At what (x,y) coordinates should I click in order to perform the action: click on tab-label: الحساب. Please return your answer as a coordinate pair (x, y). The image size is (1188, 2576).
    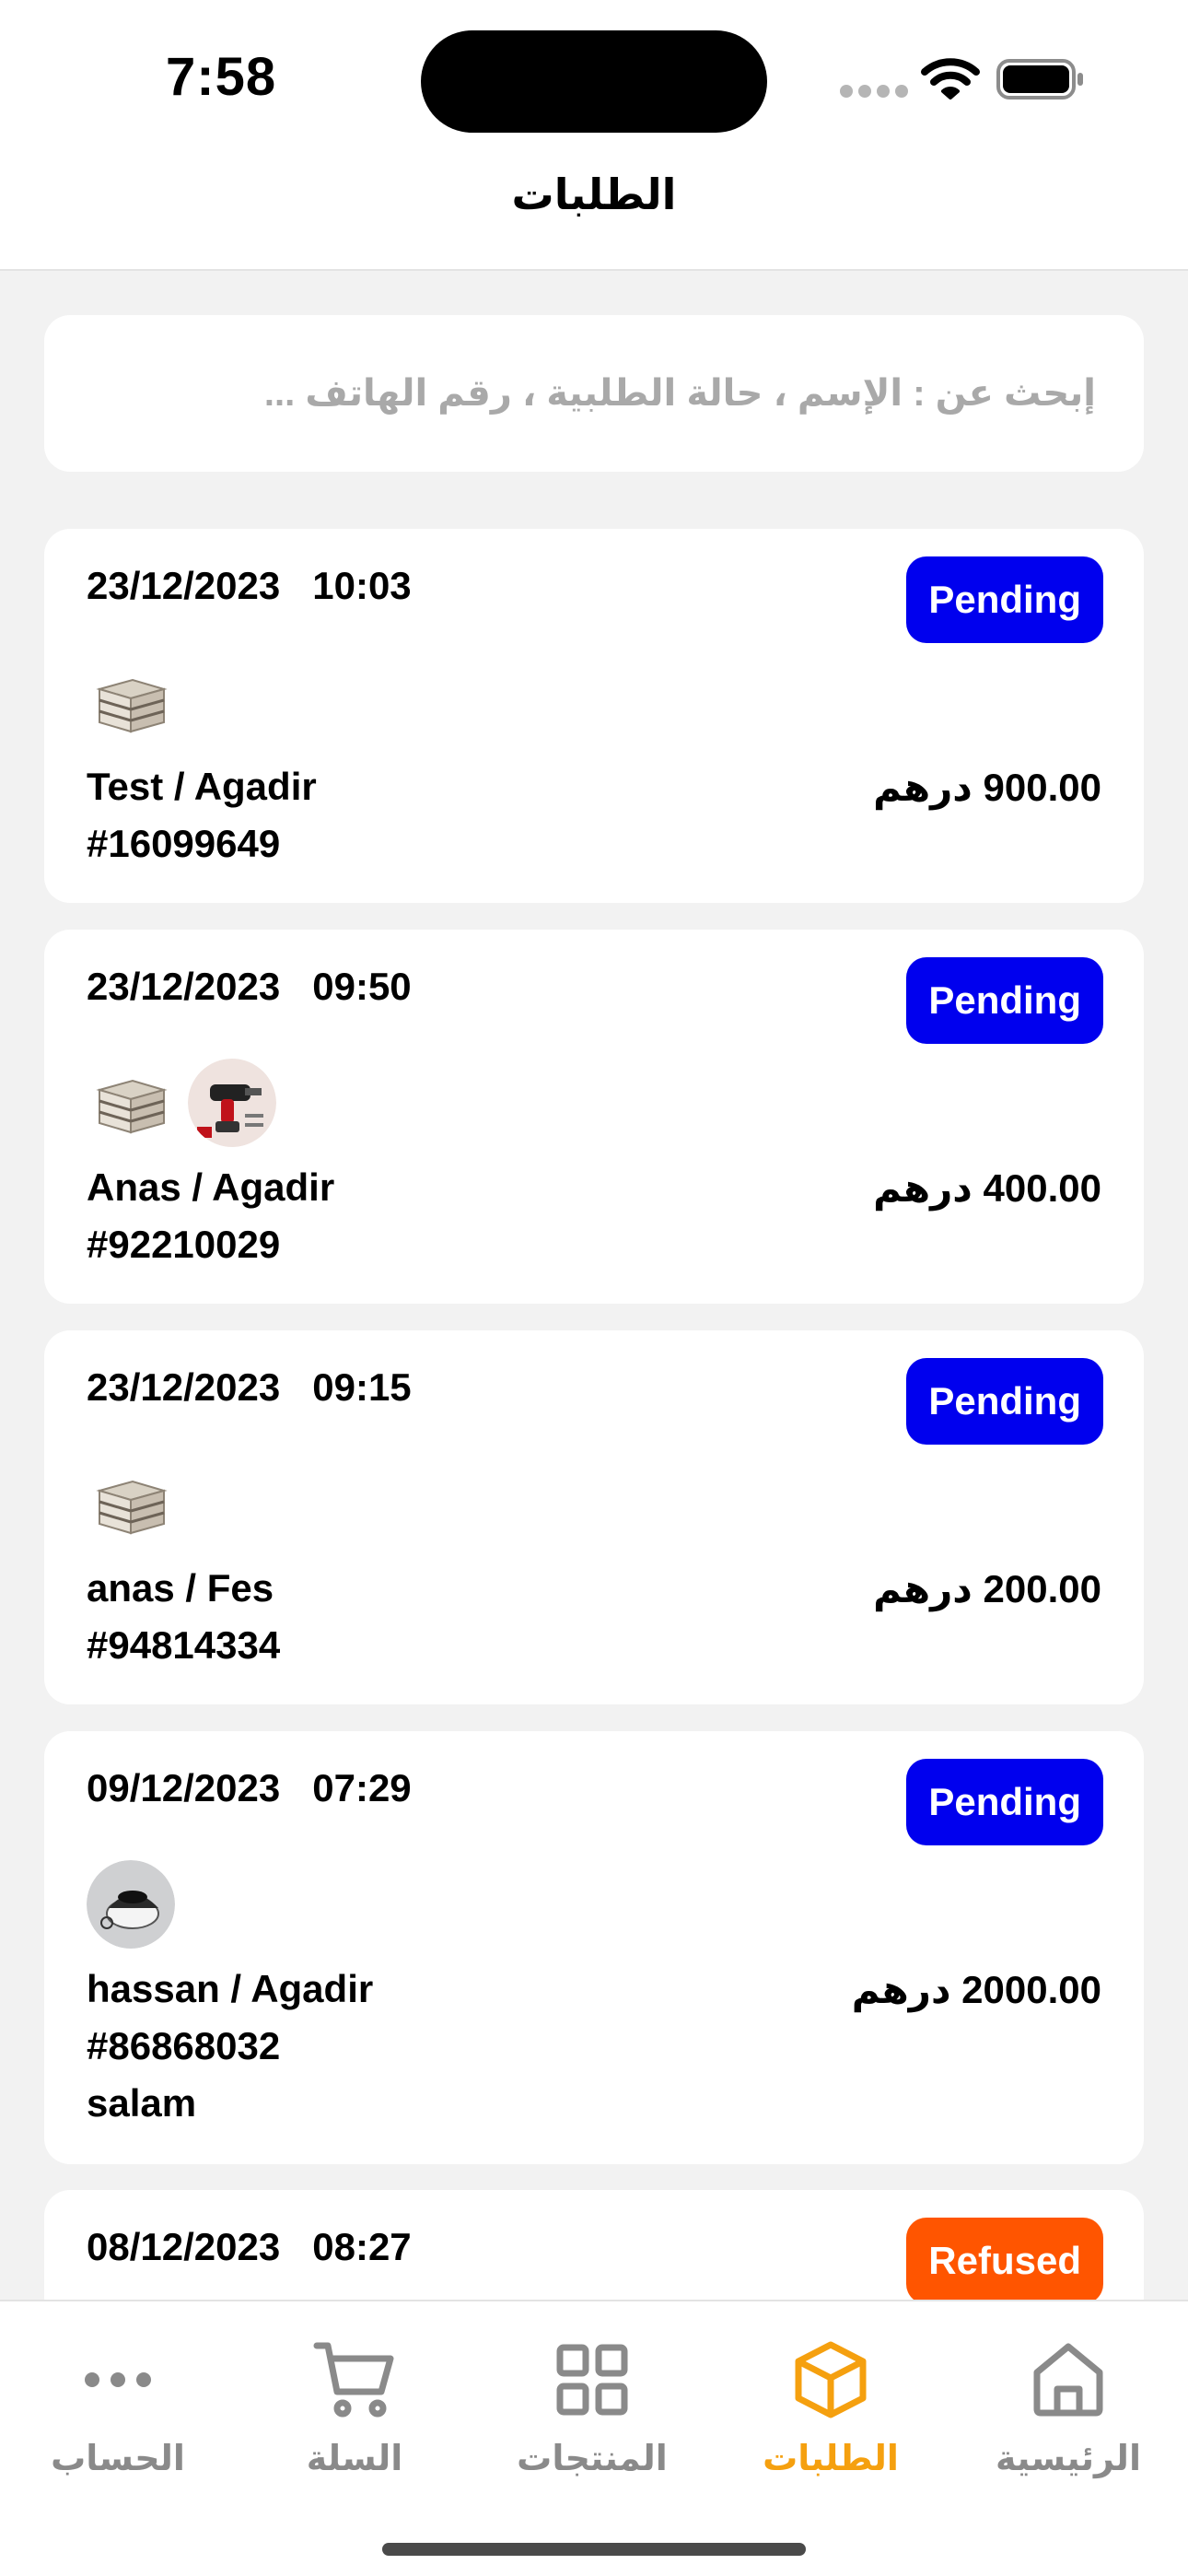
    Looking at the image, I should click on (118, 2459).